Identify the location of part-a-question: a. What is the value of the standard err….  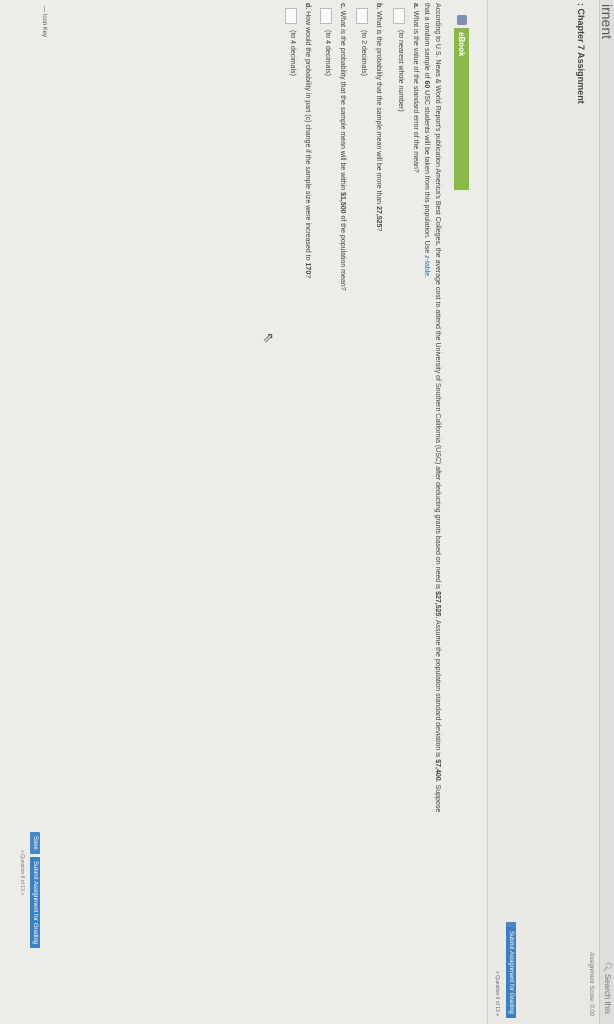
(415, 88).